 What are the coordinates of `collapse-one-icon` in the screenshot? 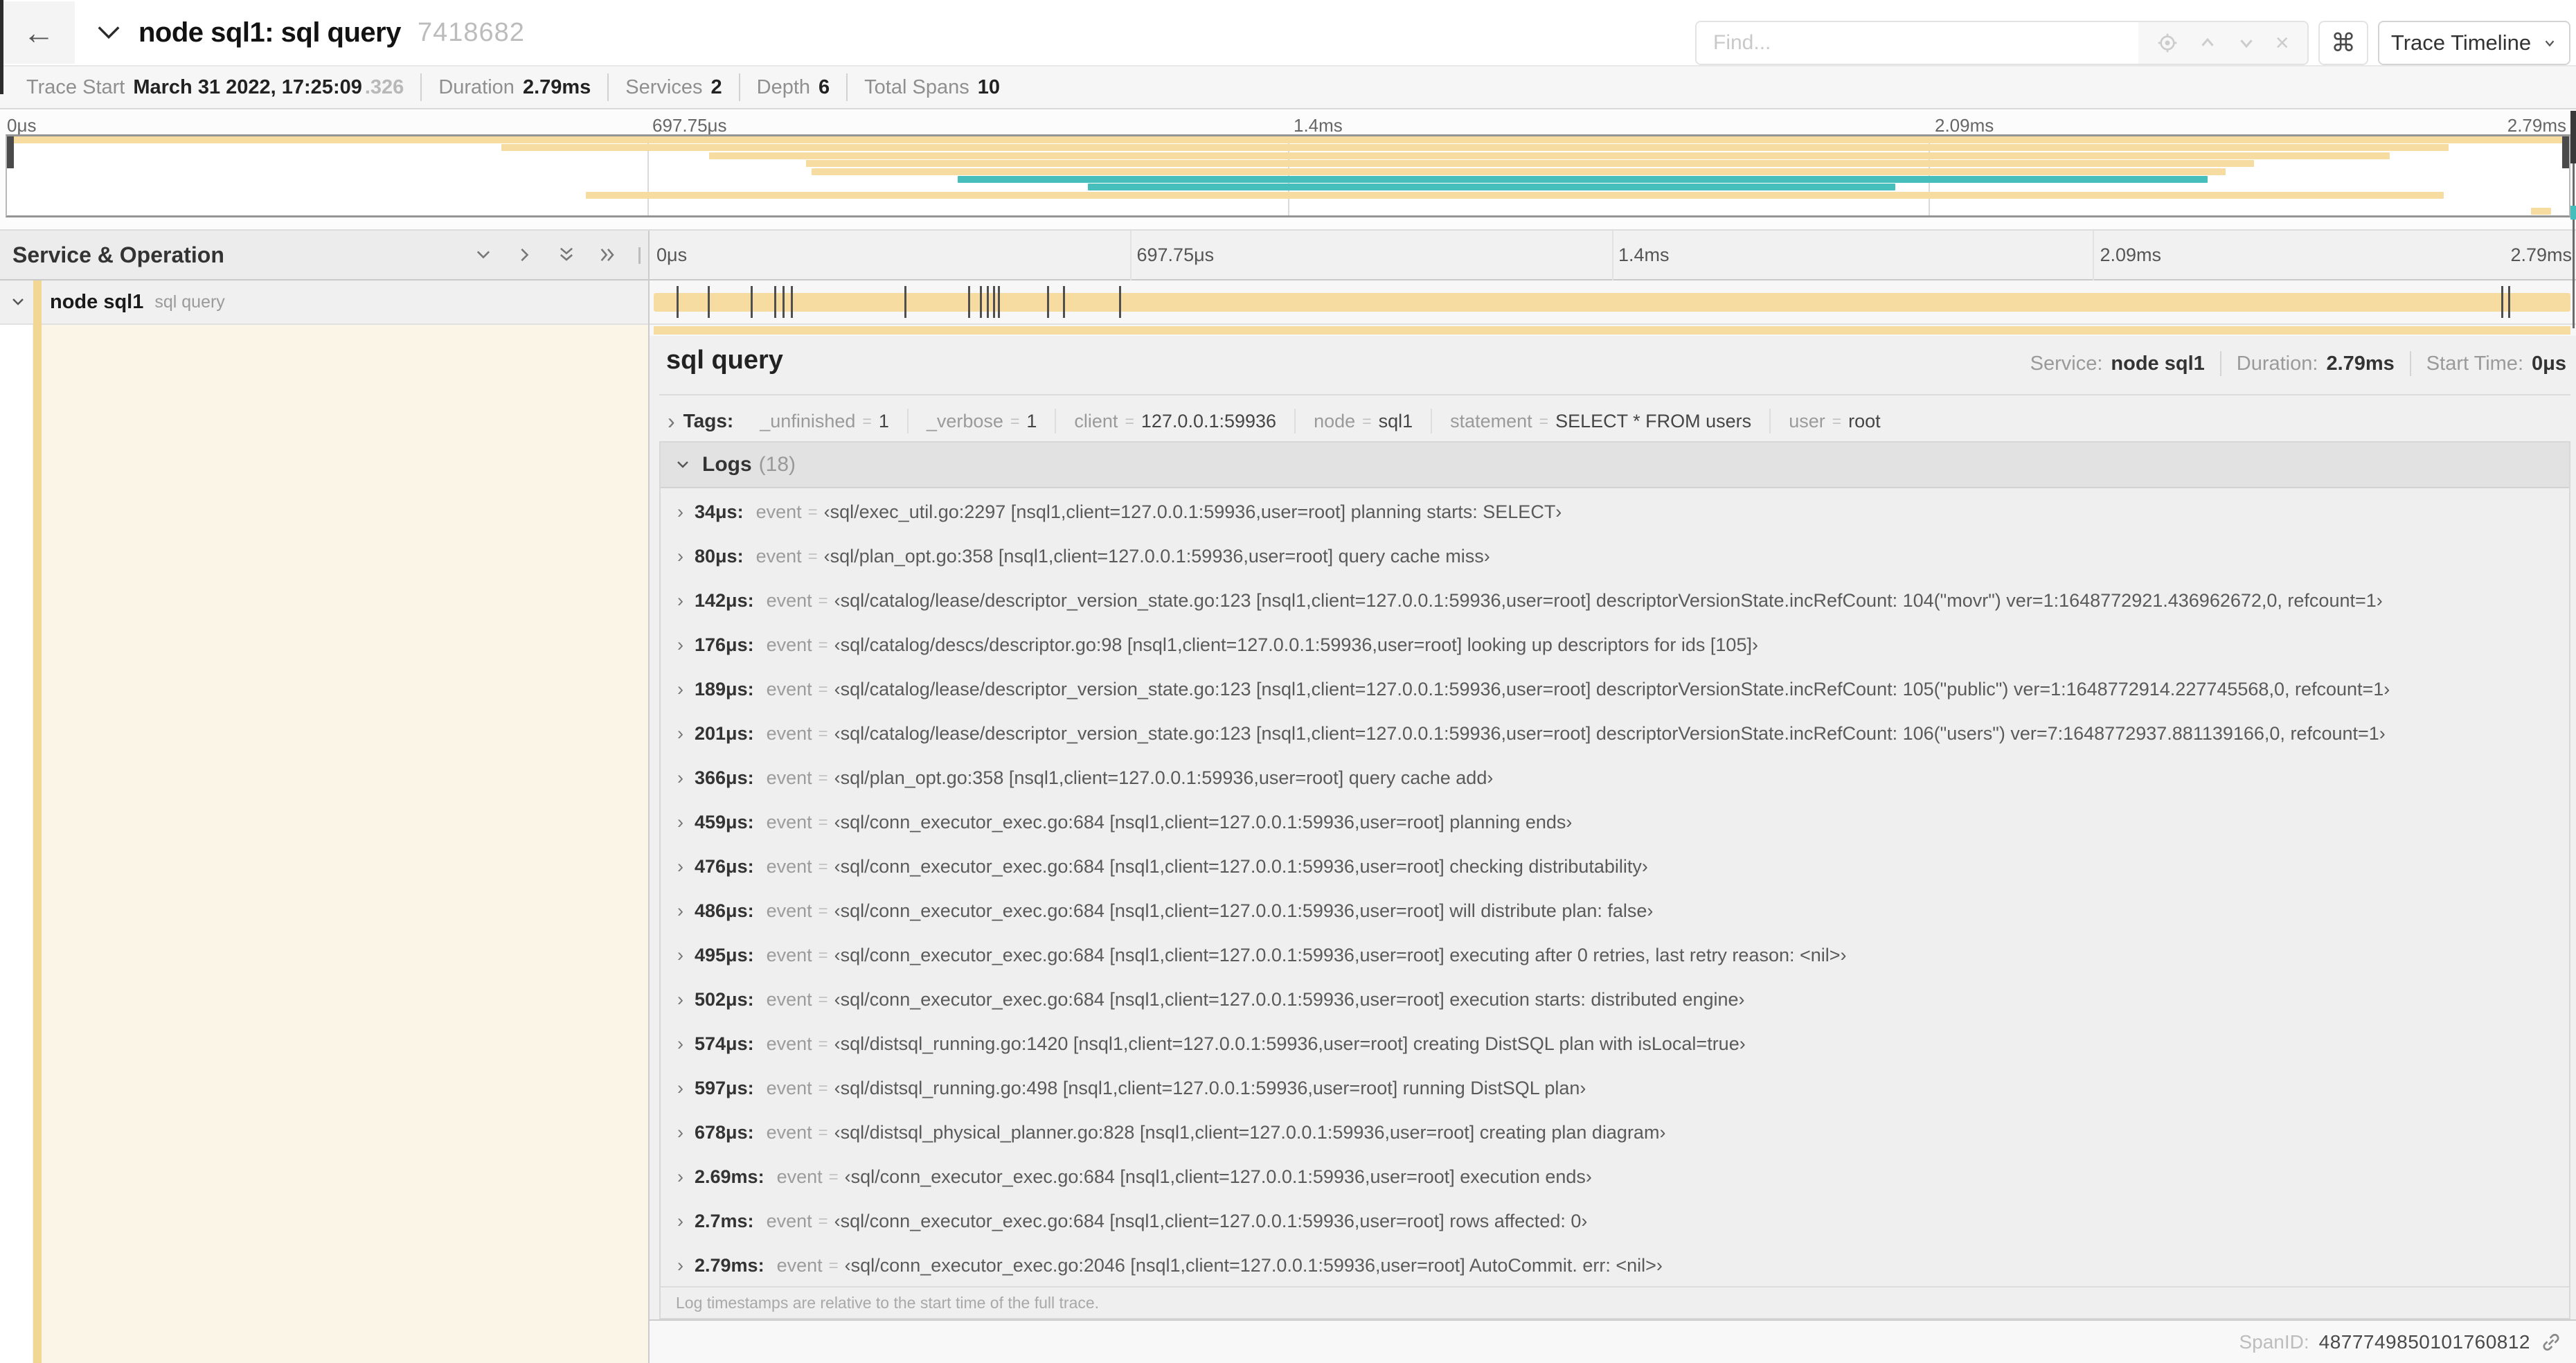 It's located at (483, 255).